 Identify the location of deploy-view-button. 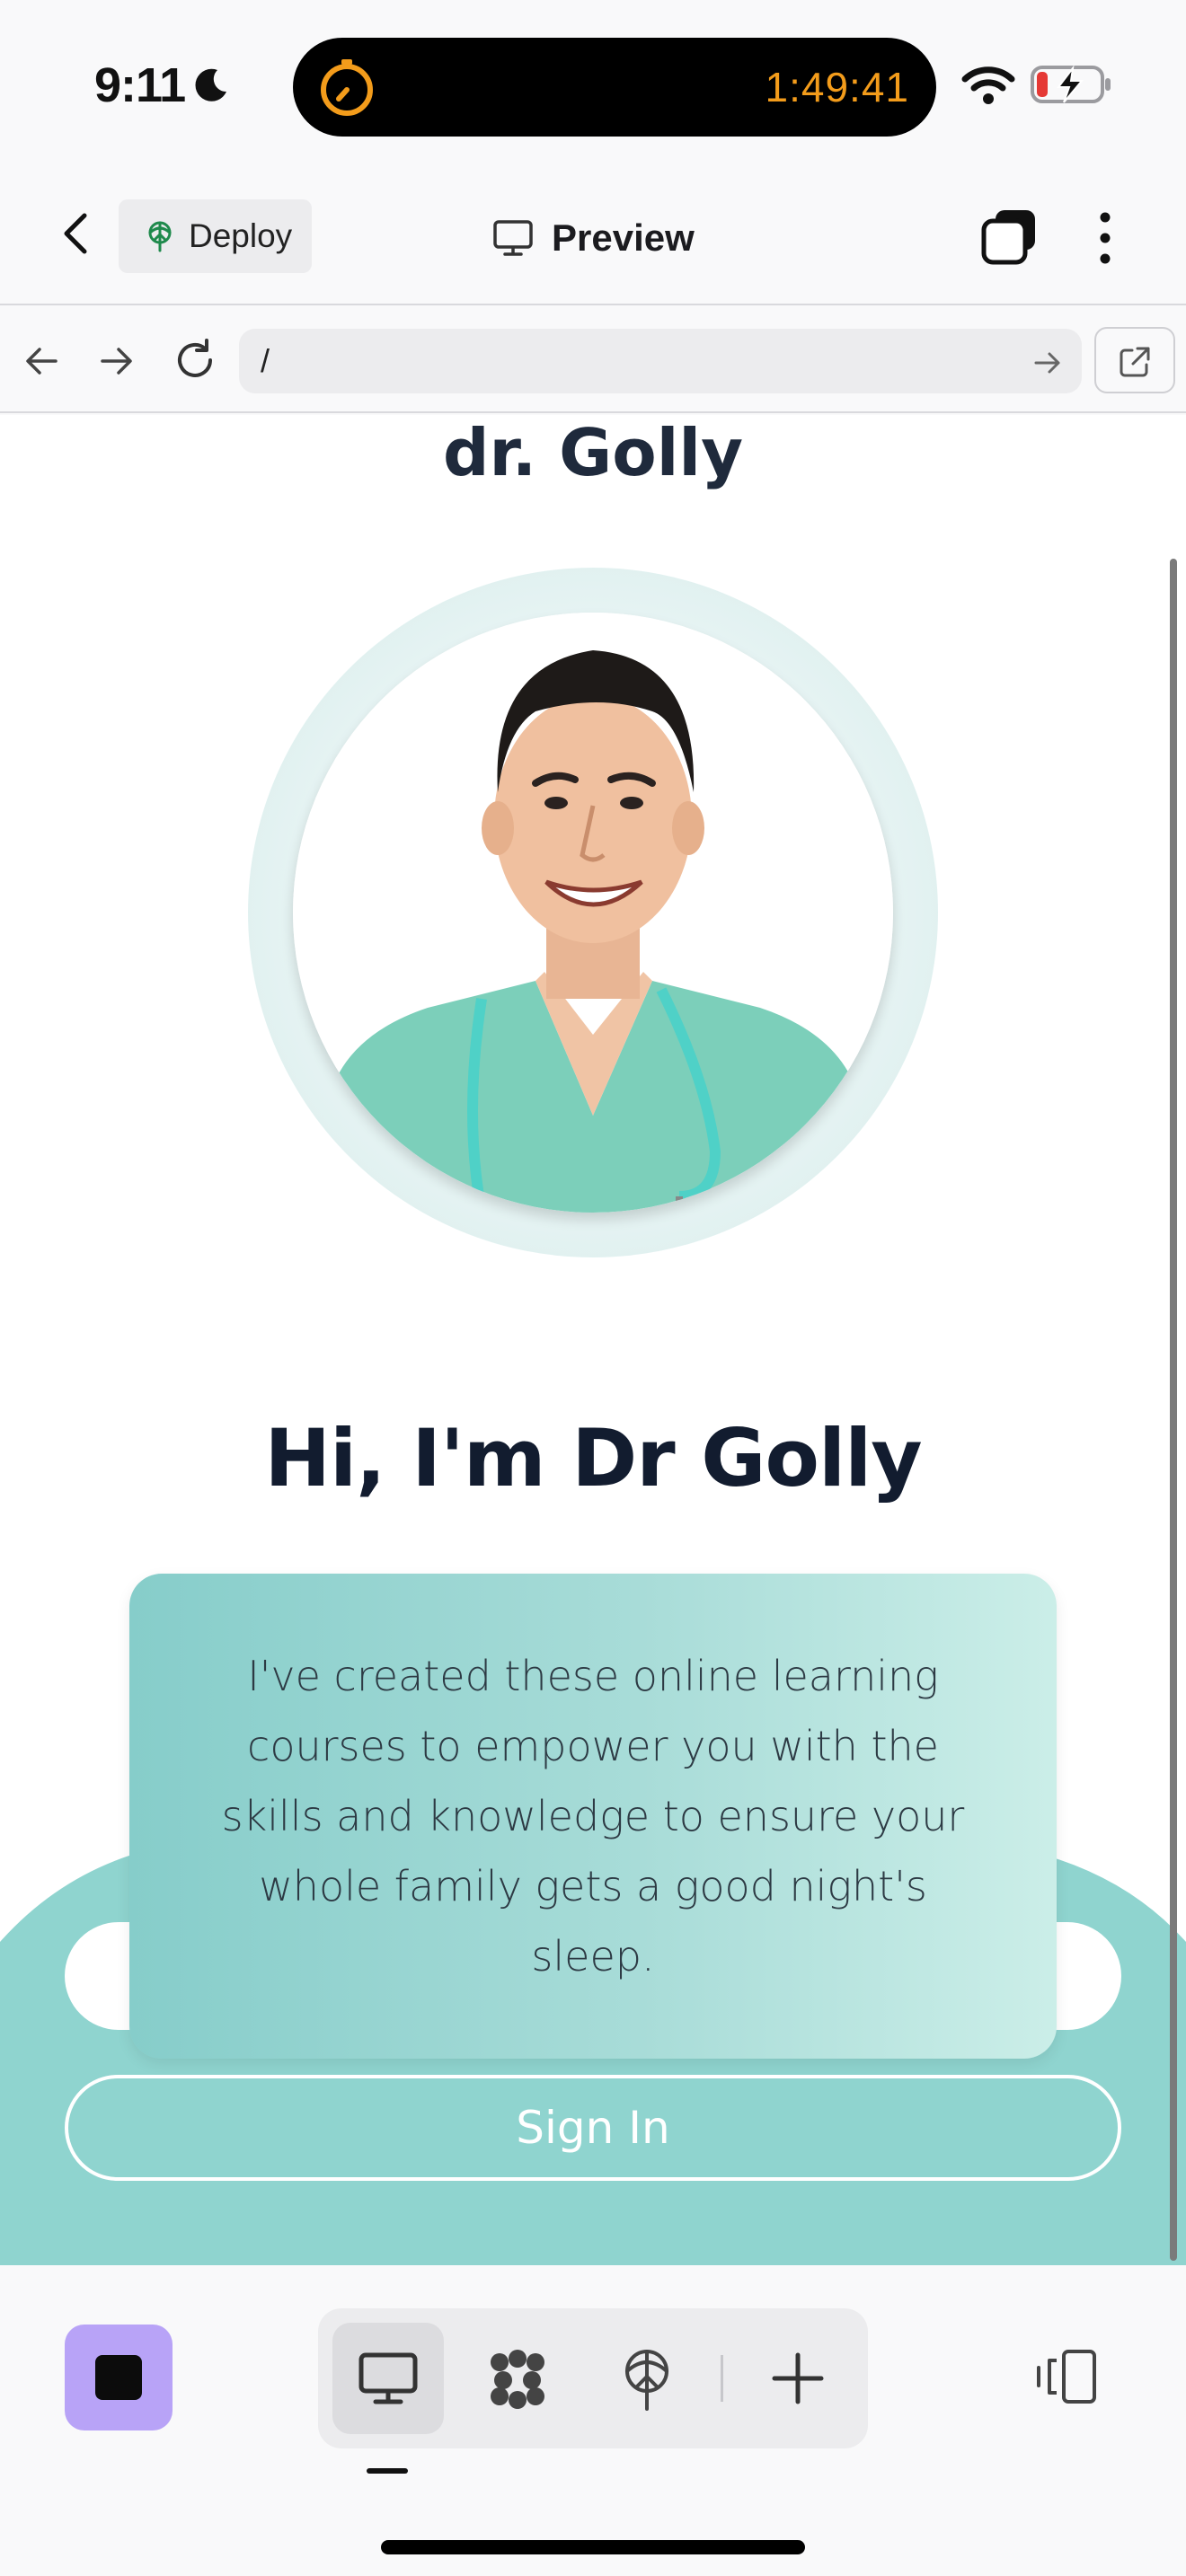
(647, 2378).